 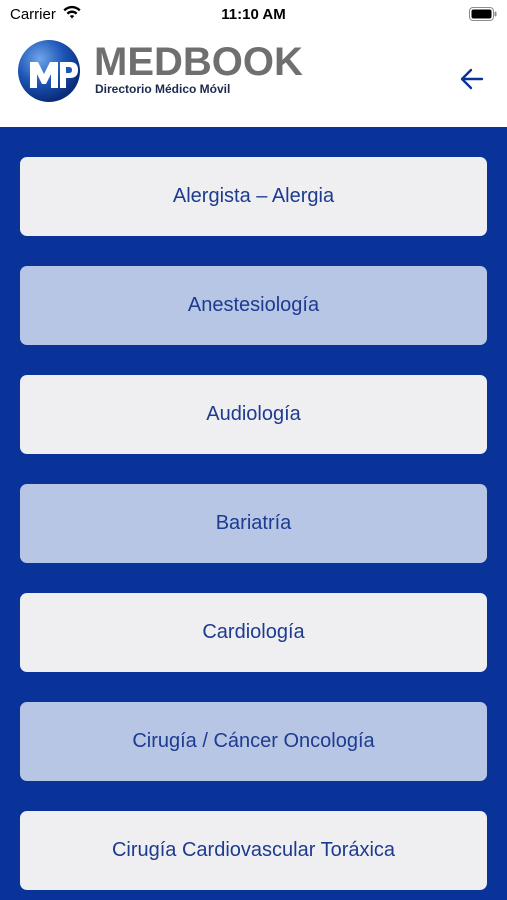 I want to click on specialty-button-cardiologia: Cardiología, so click(x=253, y=632).